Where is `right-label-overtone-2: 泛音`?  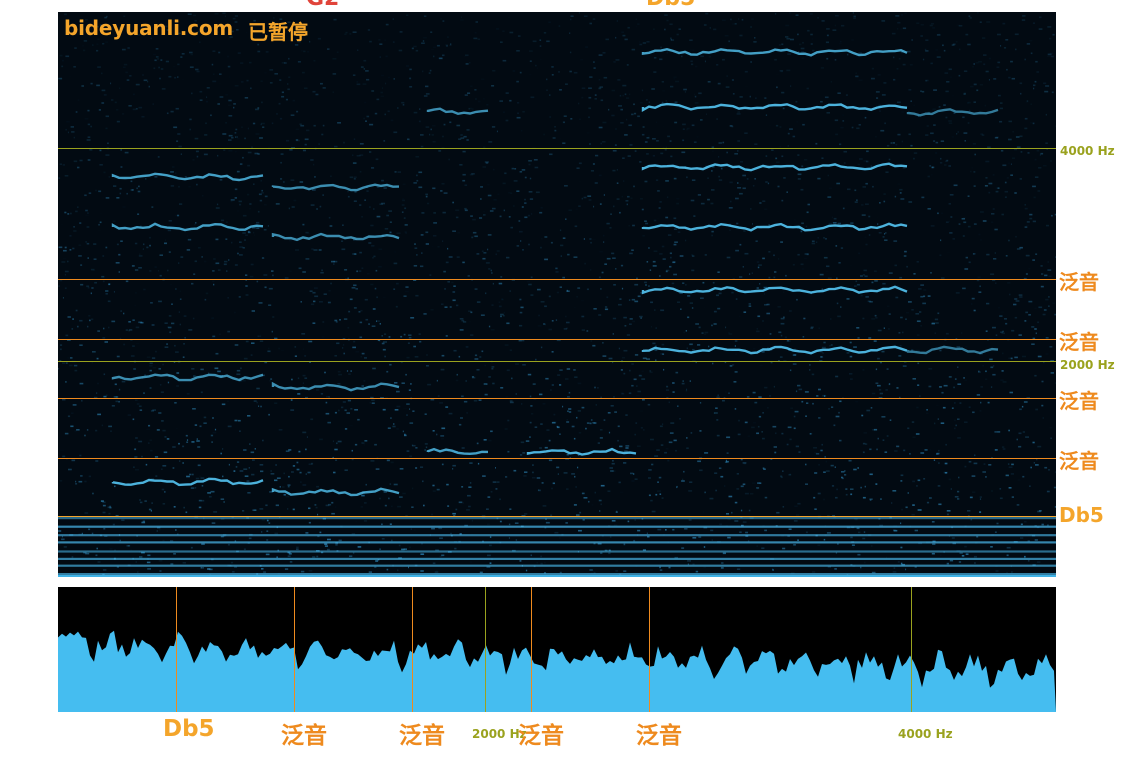
right-label-overtone-2: 泛音 is located at coordinates (1079, 401).